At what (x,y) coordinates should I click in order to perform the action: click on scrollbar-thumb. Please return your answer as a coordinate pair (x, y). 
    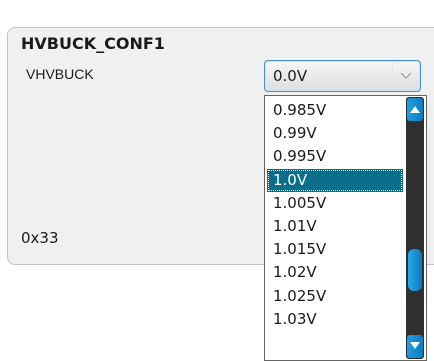
    Looking at the image, I should click on (415, 270).